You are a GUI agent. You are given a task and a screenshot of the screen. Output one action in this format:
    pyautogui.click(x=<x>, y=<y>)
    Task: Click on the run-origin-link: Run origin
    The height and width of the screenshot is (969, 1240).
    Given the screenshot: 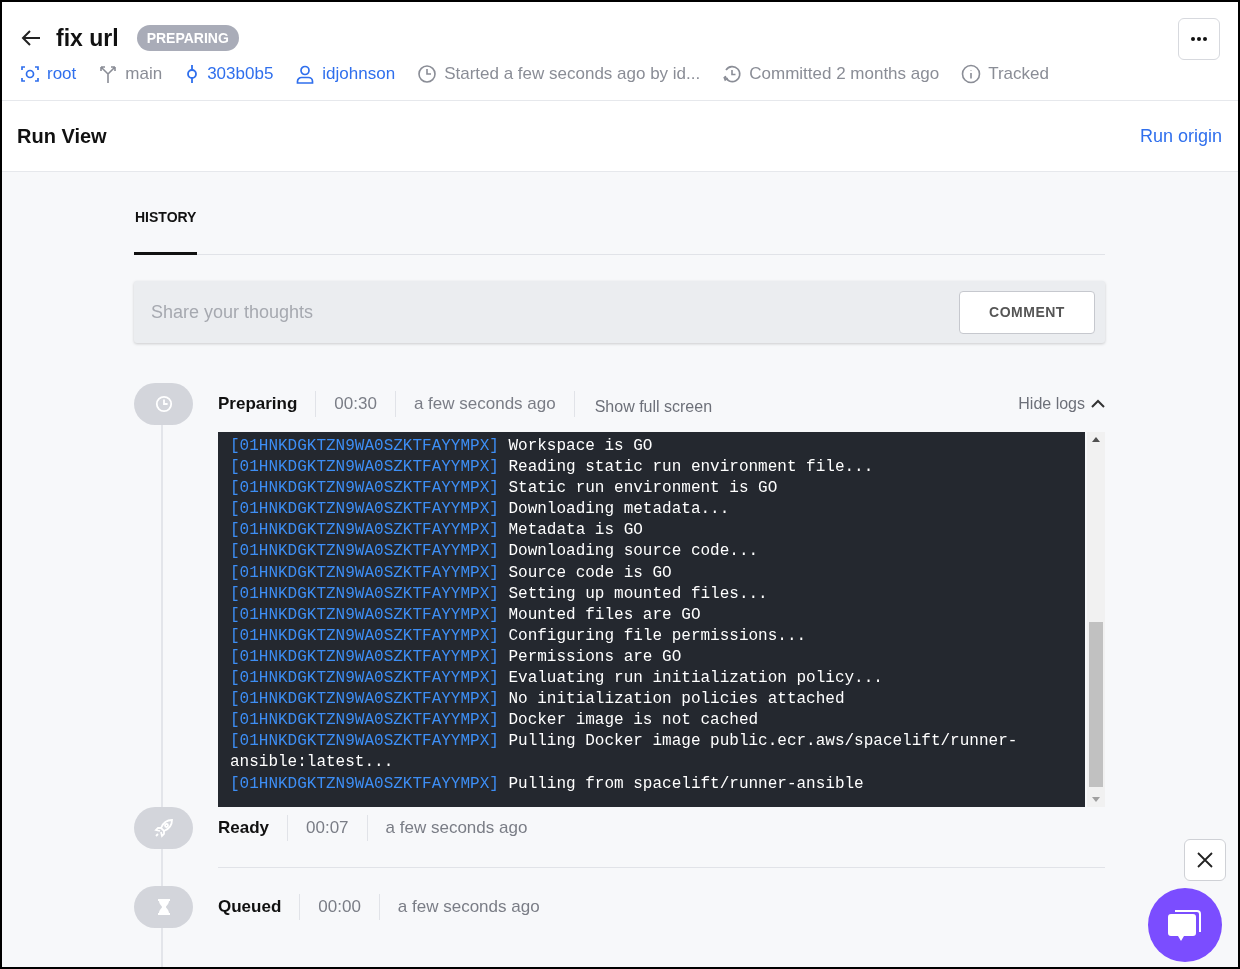 What is the action you would take?
    pyautogui.click(x=1180, y=136)
    